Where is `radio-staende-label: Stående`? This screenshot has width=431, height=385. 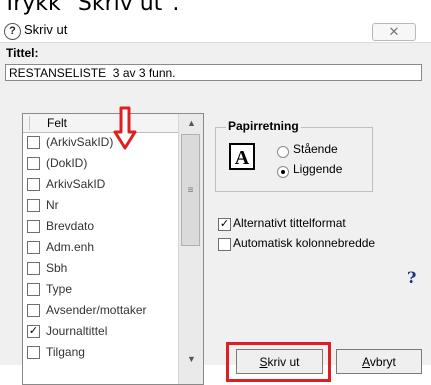 radio-staende-label: Stående is located at coordinates (315, 149).